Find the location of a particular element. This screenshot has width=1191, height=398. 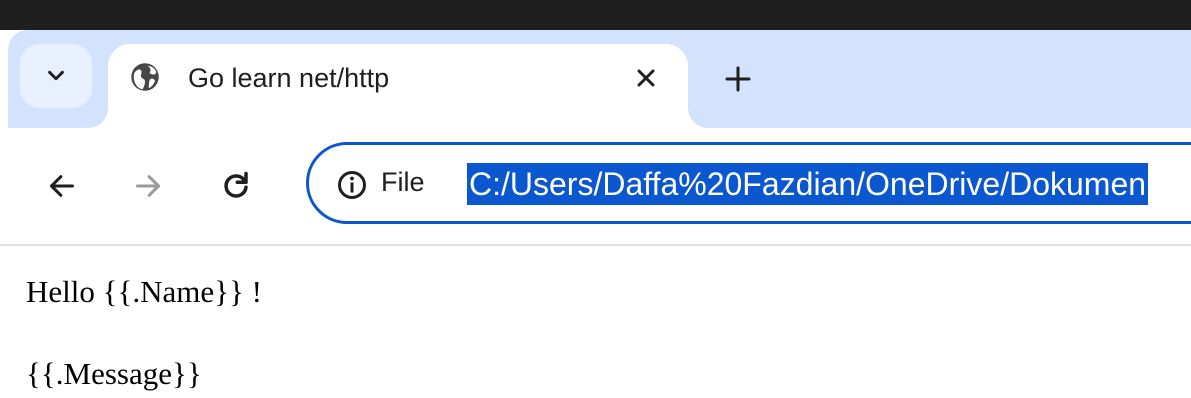

new-tab-button is located at coordinates (738, 79).